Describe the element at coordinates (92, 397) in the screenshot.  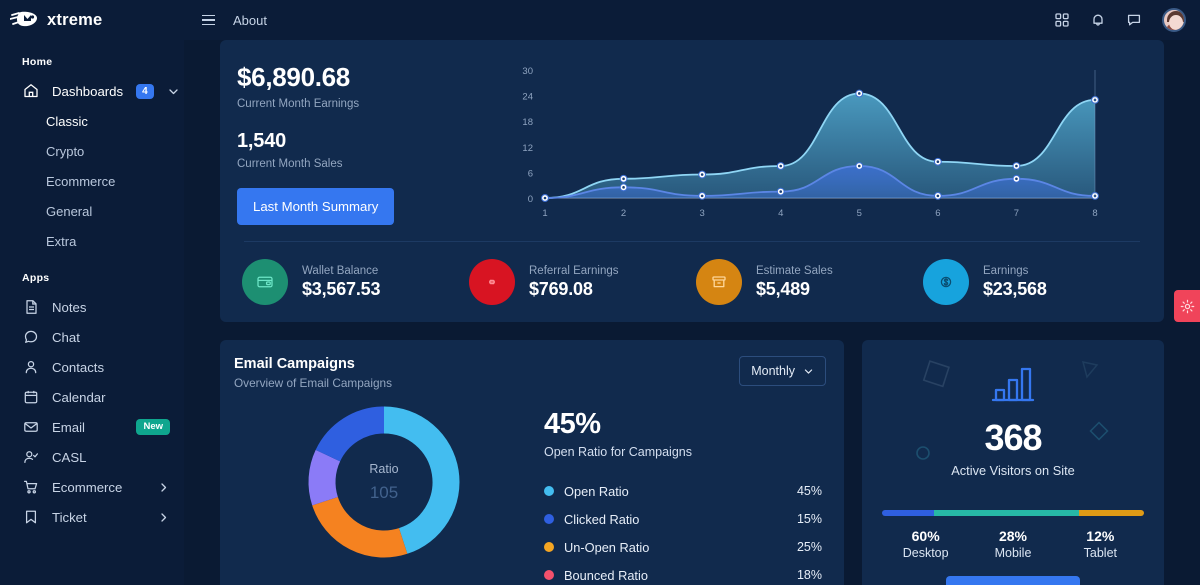
I see `sidebar-item-calendar: Calendar` at that location.